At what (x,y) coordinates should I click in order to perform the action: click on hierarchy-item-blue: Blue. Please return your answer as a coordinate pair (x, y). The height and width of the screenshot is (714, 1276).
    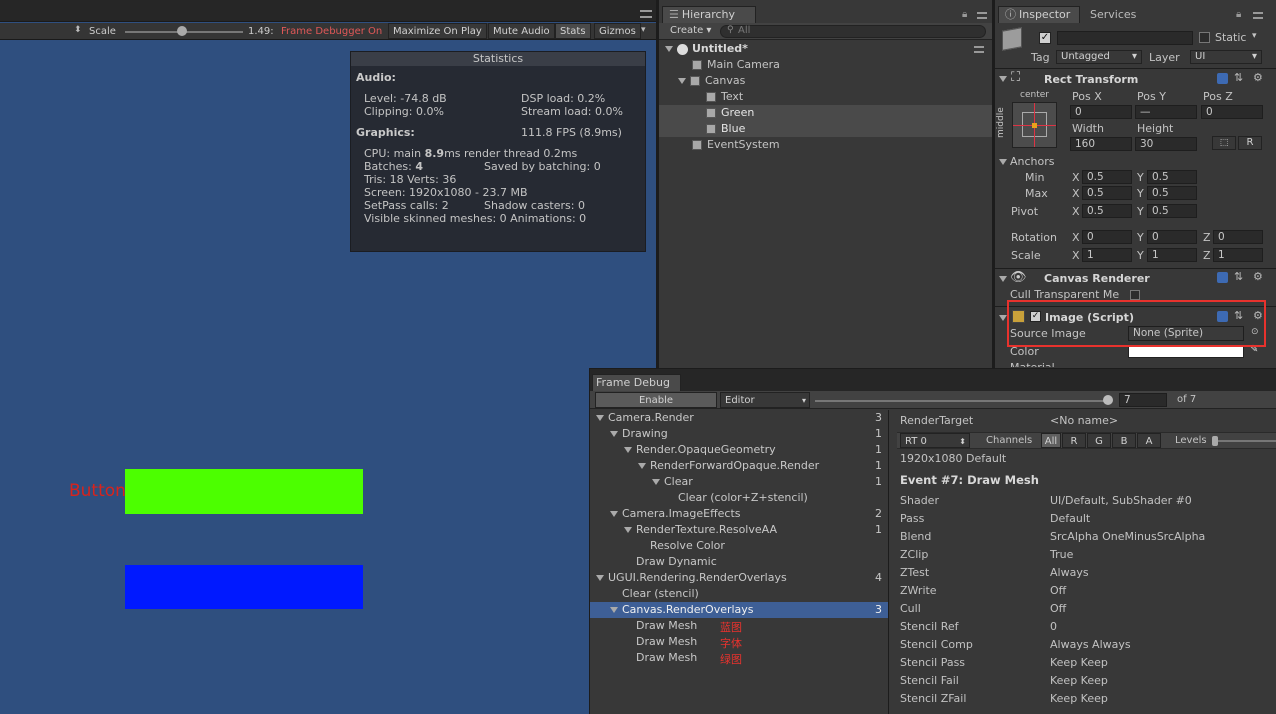
    Looking at the image, I should click on (725, 129).